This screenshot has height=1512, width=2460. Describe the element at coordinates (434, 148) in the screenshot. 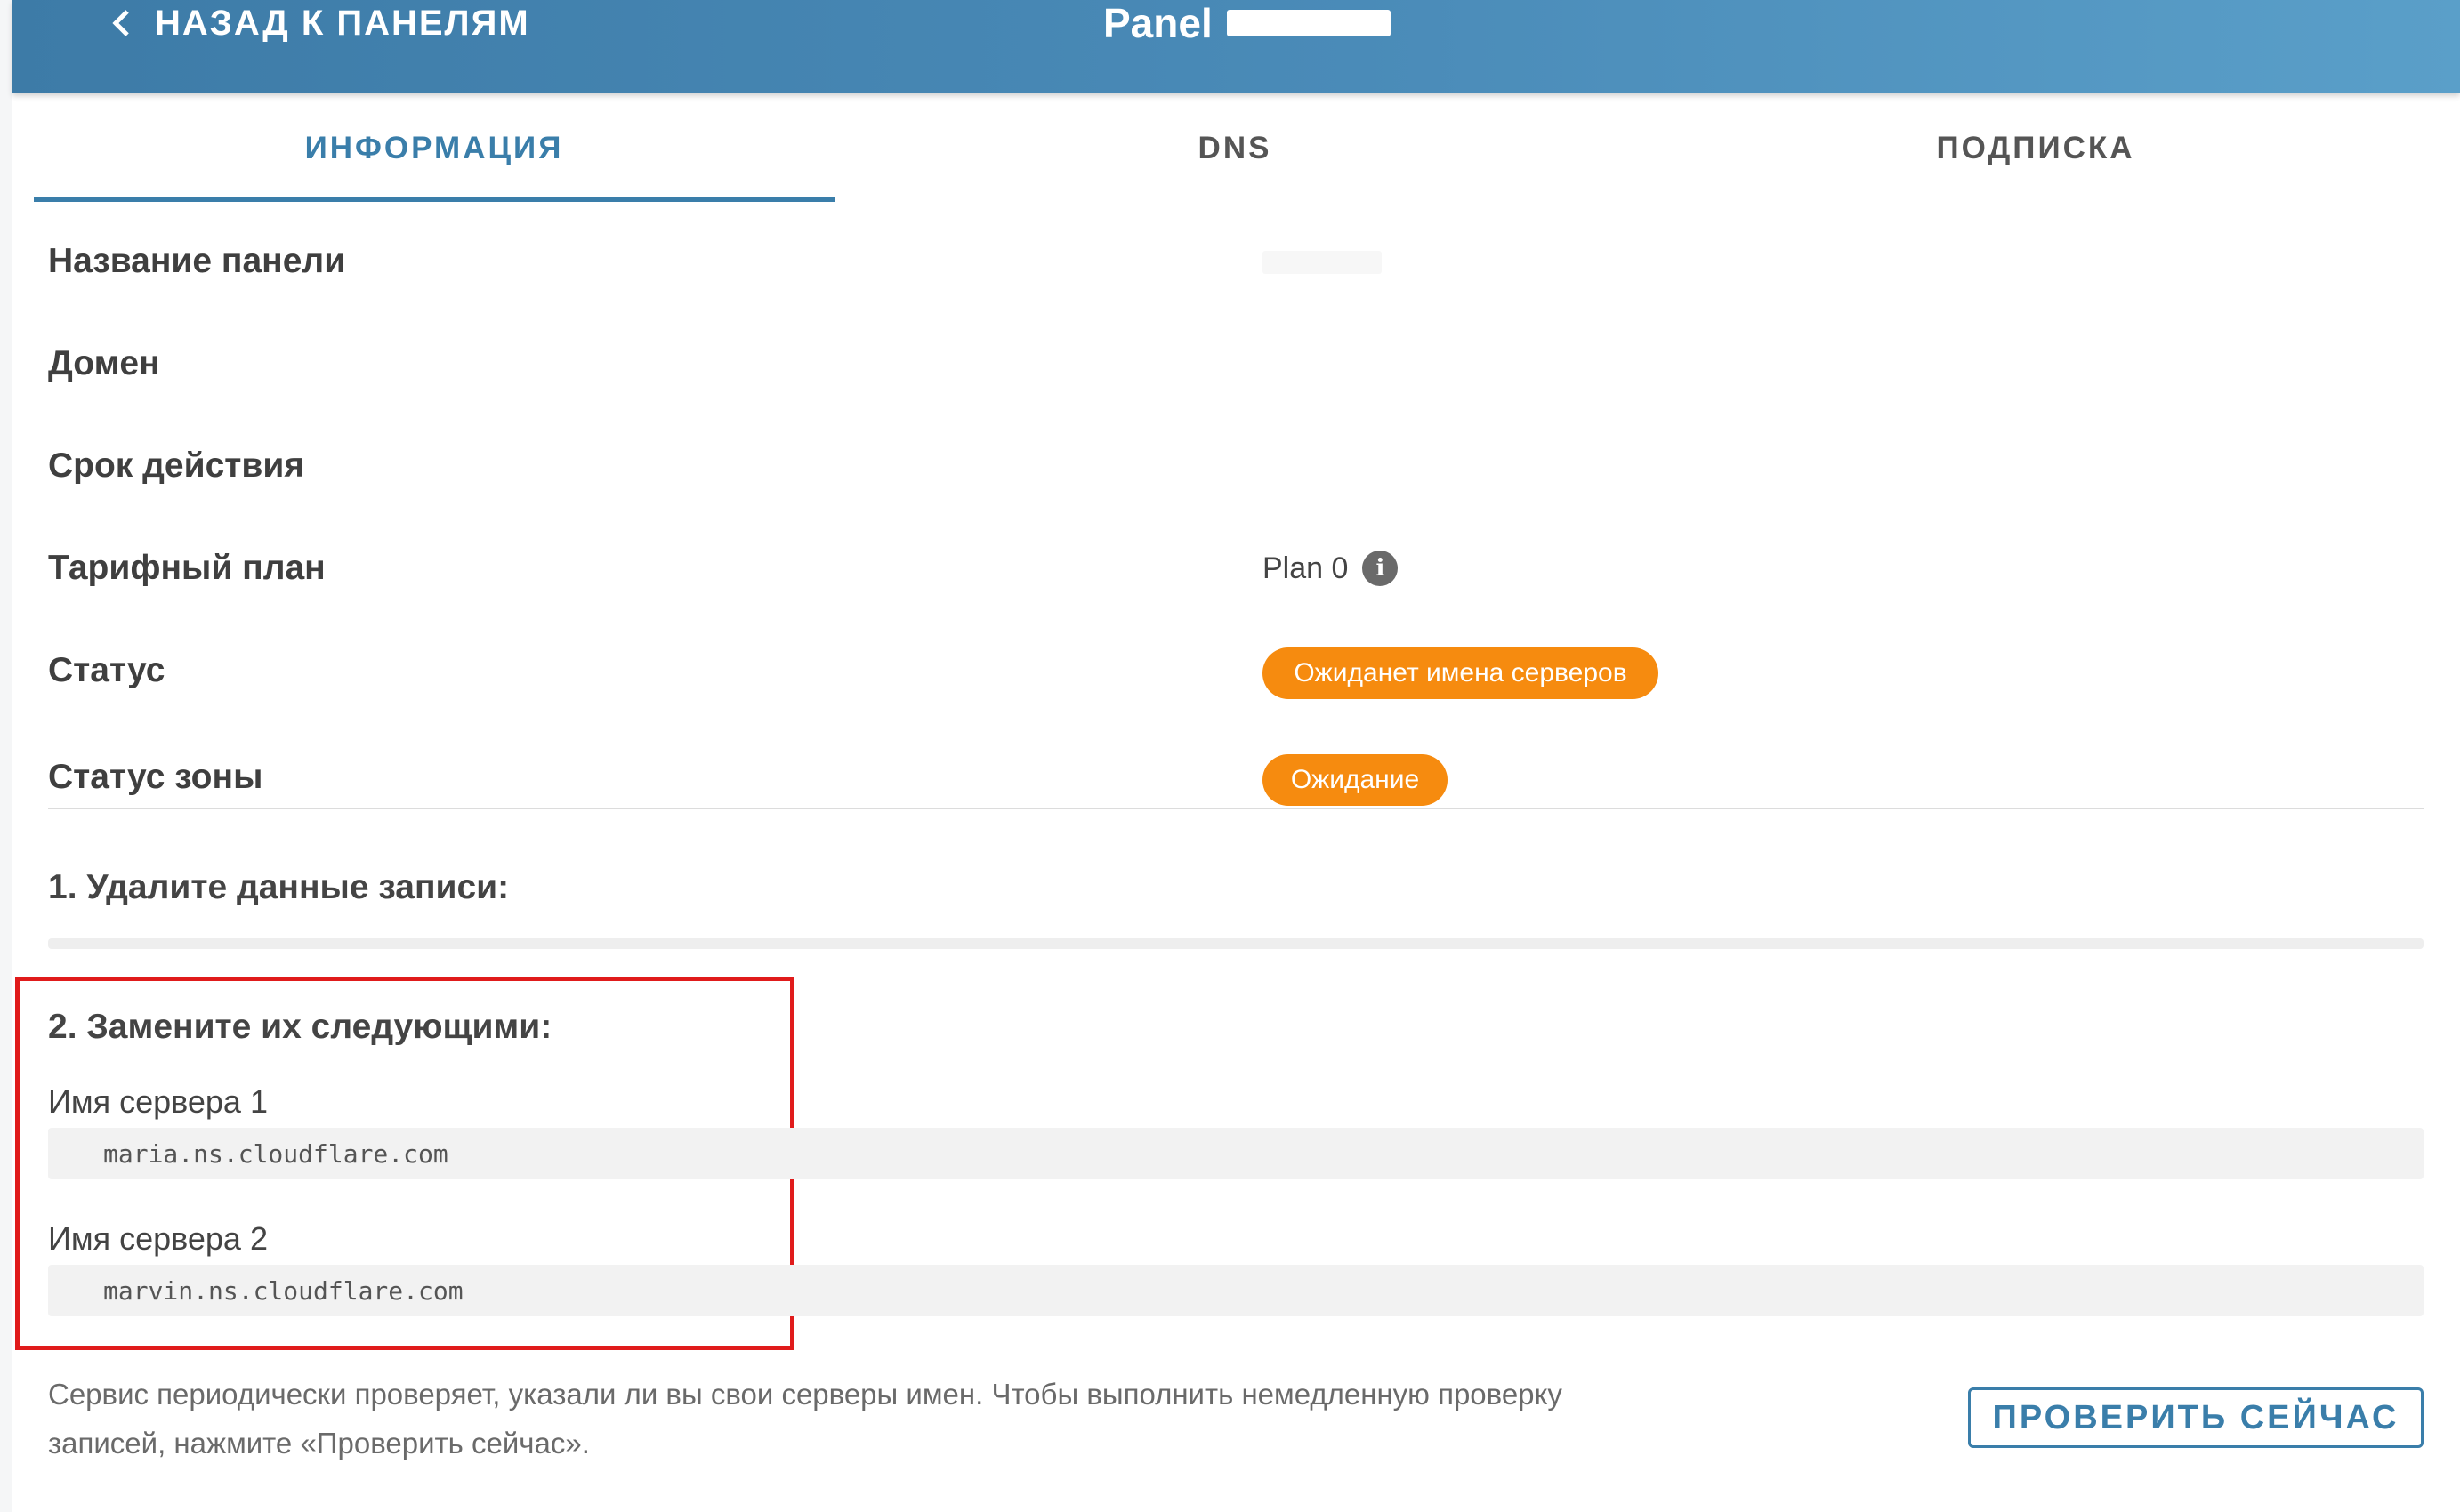

I see `tab-information: ИНФОРМАЦИЯ` at that location.